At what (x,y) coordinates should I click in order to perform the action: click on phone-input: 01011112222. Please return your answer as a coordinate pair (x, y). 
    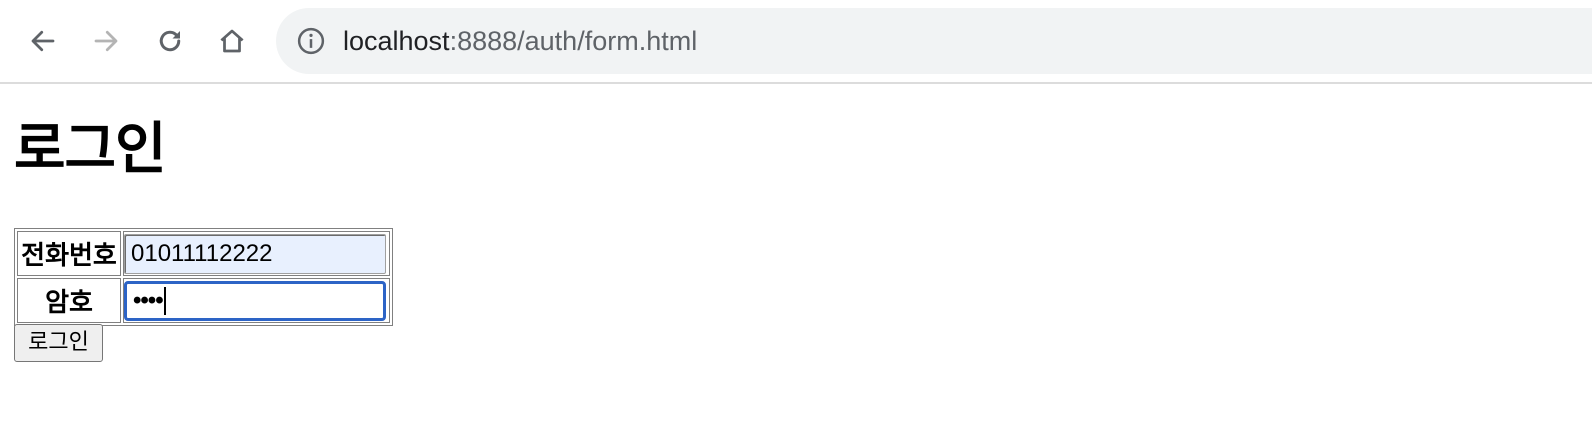
    Looking at the image, I should click on (255, 253).